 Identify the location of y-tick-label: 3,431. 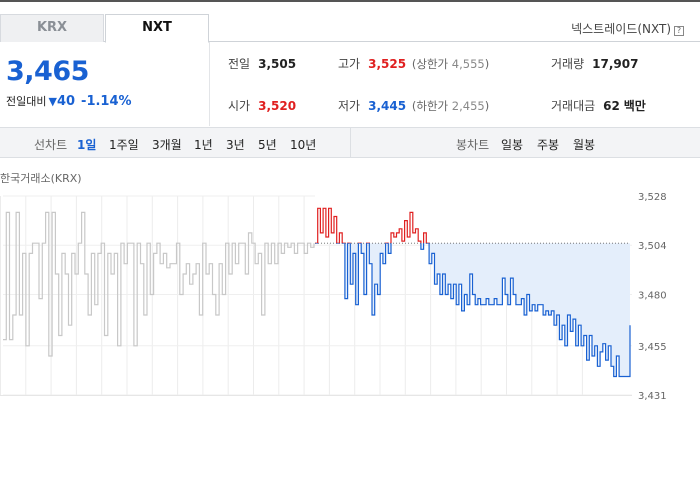
(652, 395).